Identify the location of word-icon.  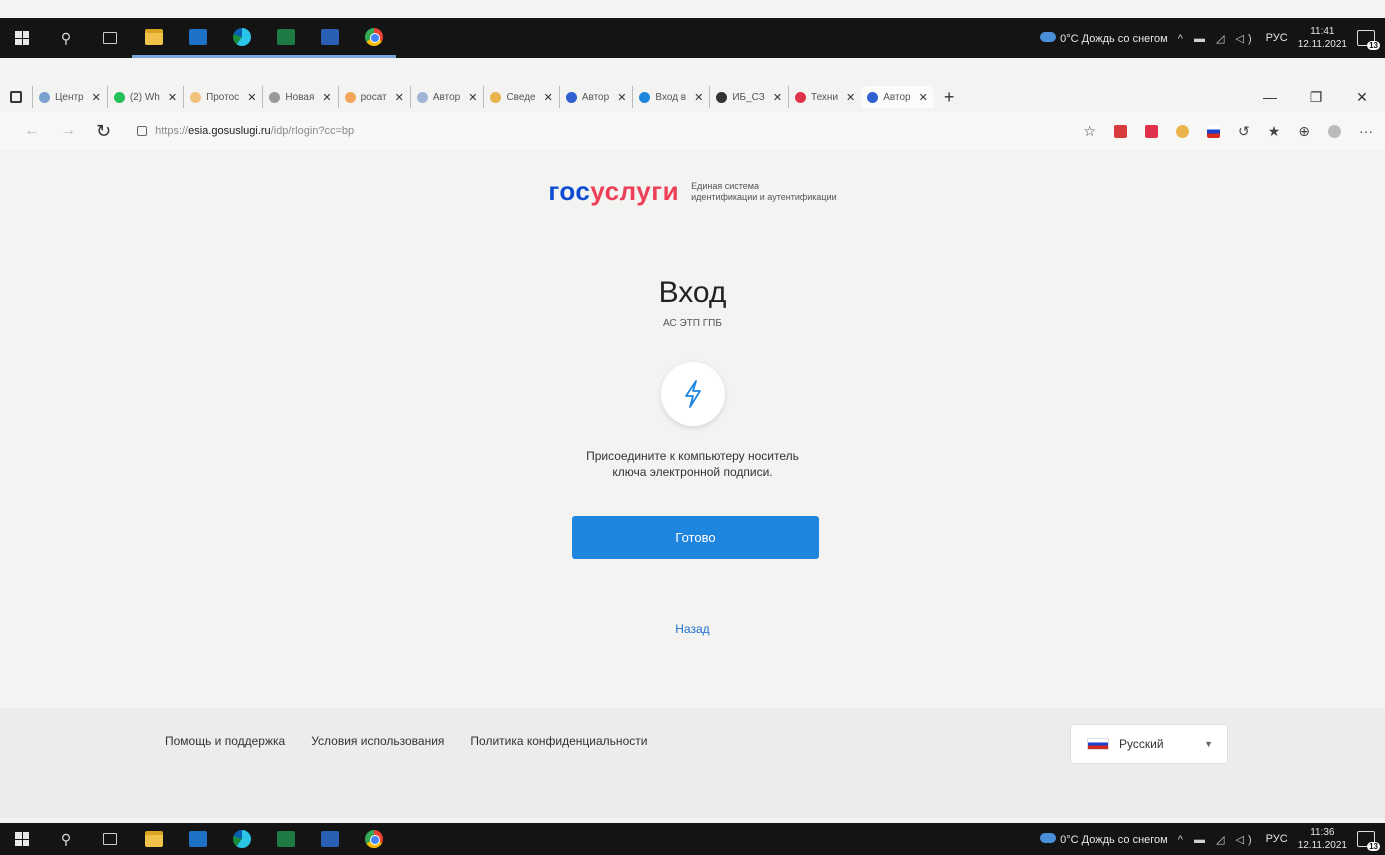
(330, 839).